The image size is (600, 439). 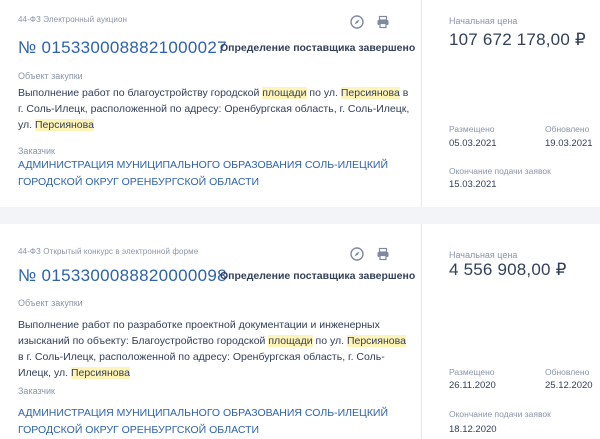 What do you see at coordinates (569, 143) in the screenshot?
I see `updated-date: 19.03.2021` at bounding box center [569, 143].